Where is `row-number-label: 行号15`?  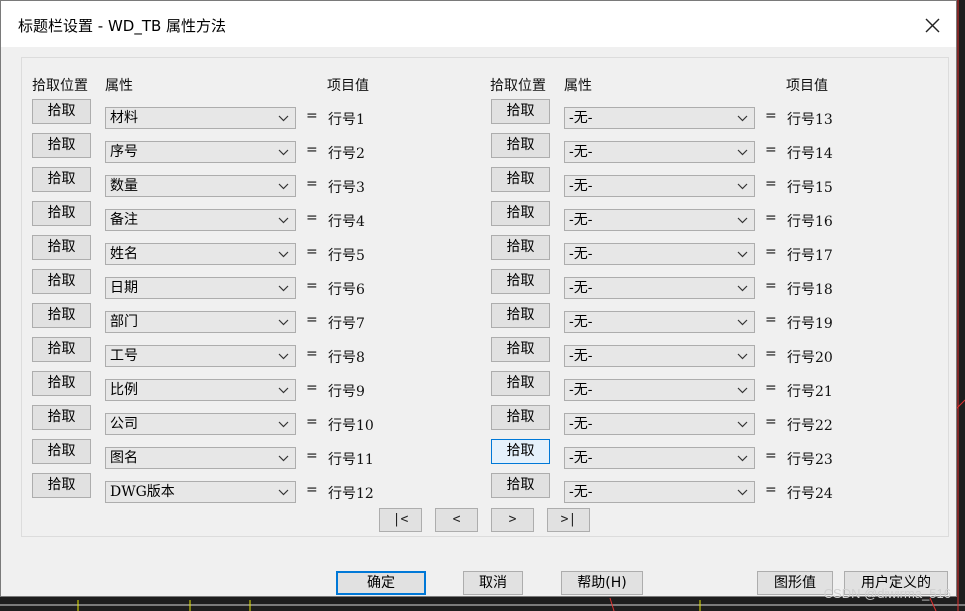 row-number-label: 行号15 is located at coordinates (810, 188).